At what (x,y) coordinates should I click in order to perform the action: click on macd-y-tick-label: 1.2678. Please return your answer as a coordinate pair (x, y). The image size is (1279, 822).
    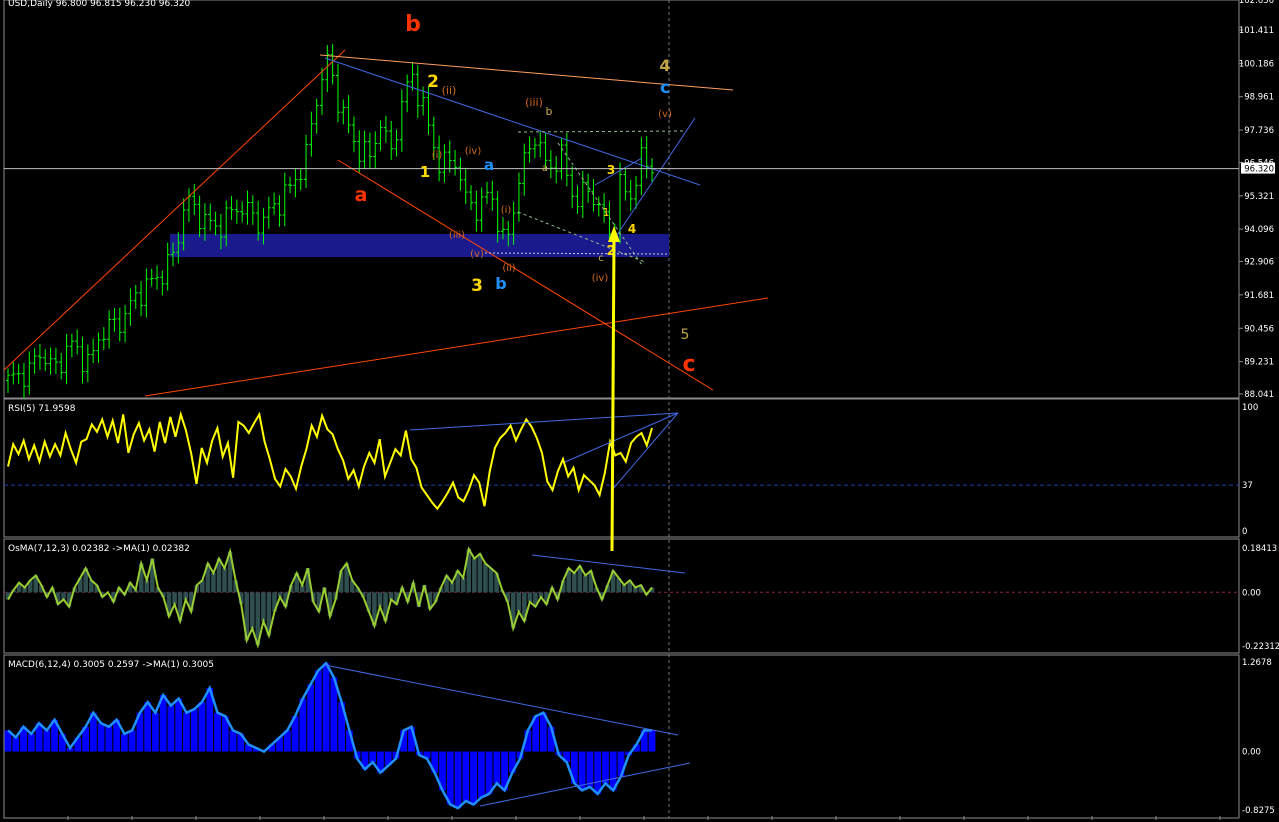
    Looking at the image, I should click on (1257, 663).